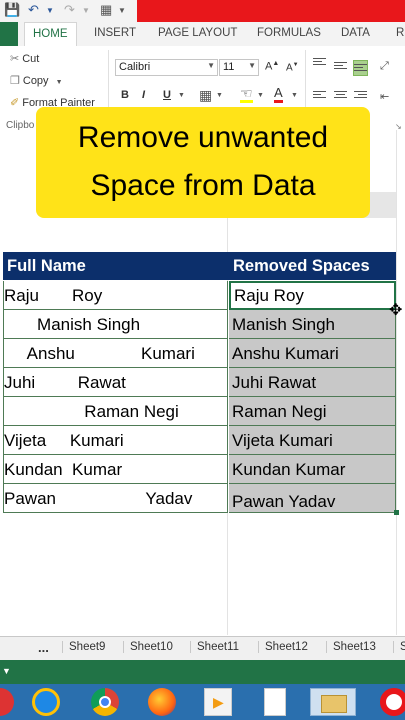 This screenshot has width=405, height=720. What do you see at coordinates (115, 353) in the screenshot?
I see `full-name-cell: Anshu Kumari` at bounding box center [115, 353].